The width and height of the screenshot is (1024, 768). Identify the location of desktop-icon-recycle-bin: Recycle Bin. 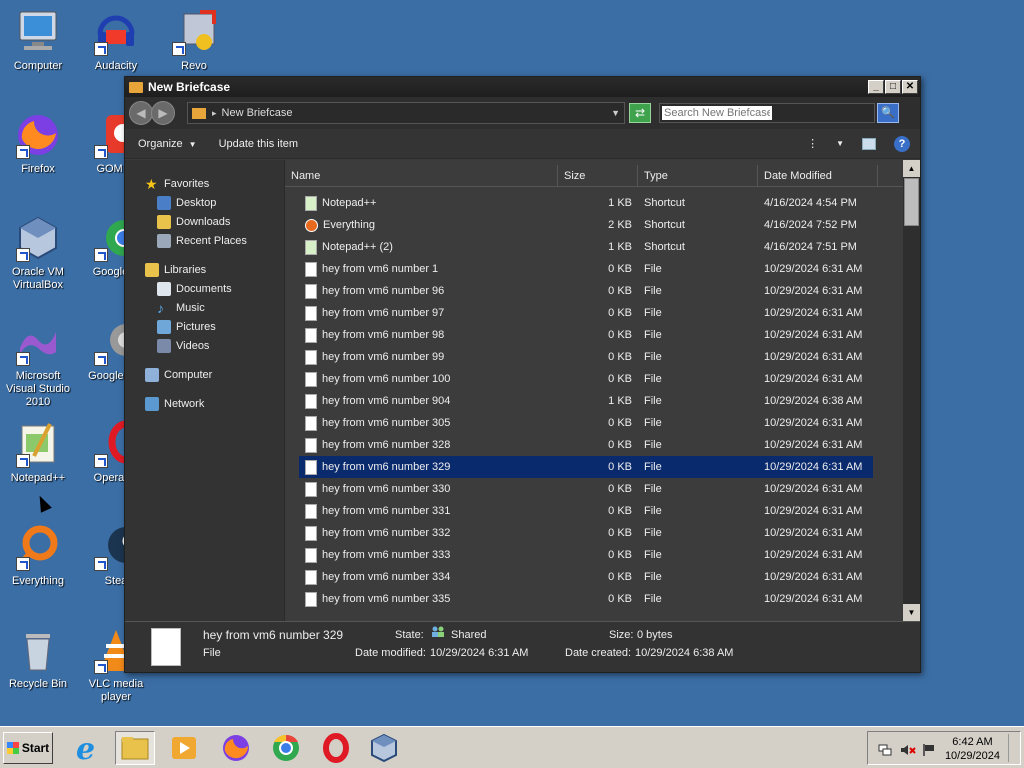
(38, 658).